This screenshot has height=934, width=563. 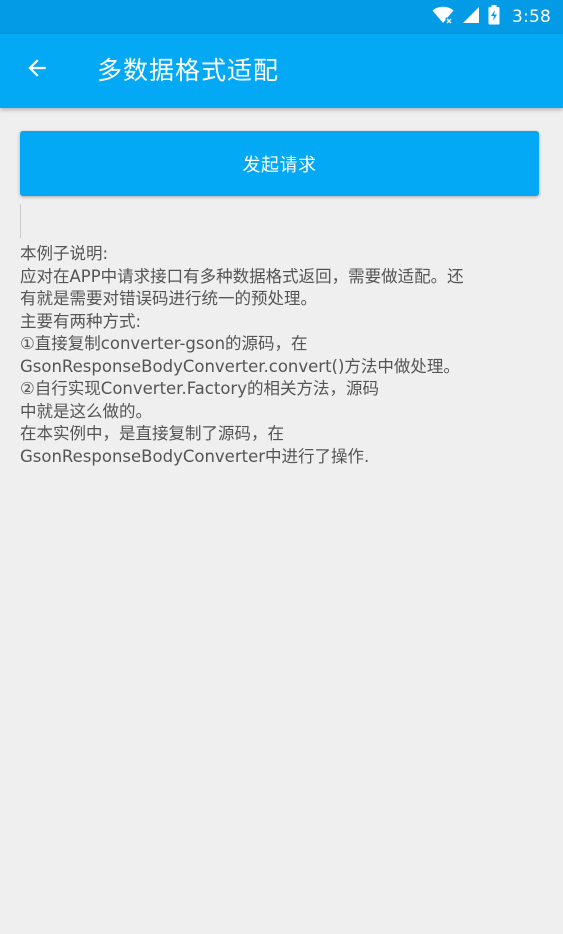 I want to click on description-line: 主要有两种方式:, so click(x=81, y=321).